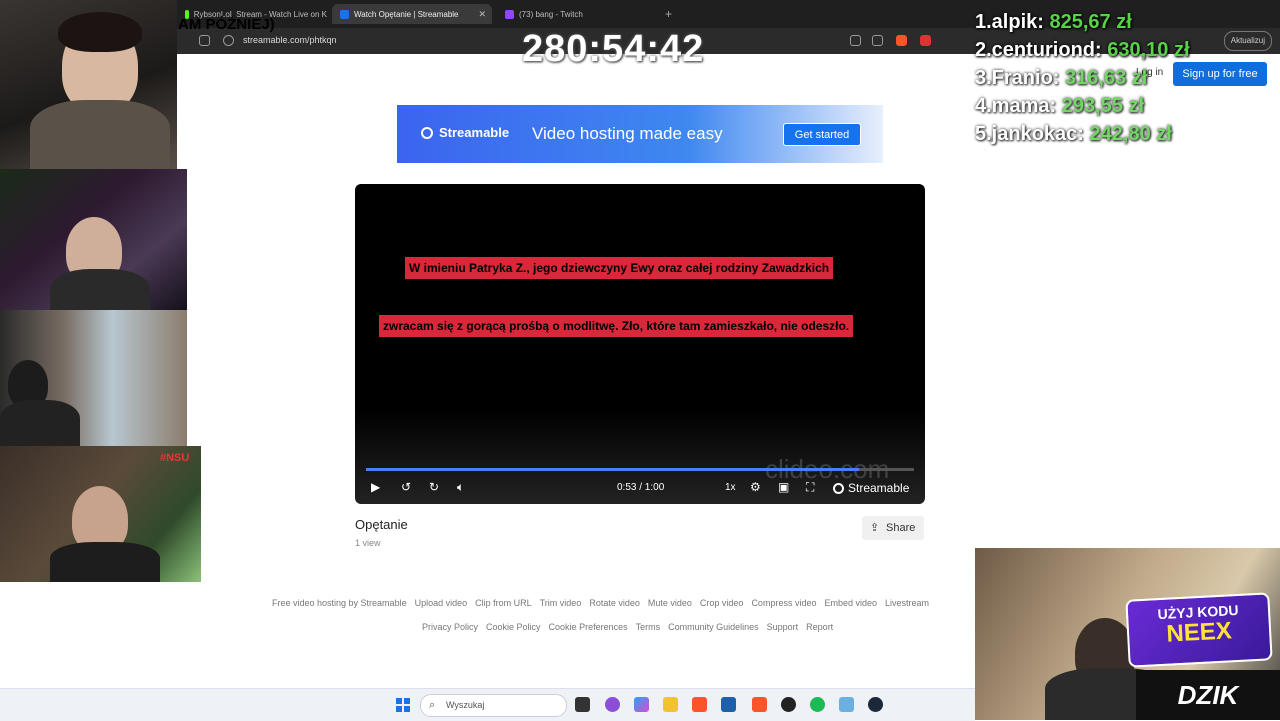 This screenshot has width=1280, height=721. What do you see at coordinates (846, 704) in the screenshot?
I see `notepad-icon` at bounding box center [846, 704].